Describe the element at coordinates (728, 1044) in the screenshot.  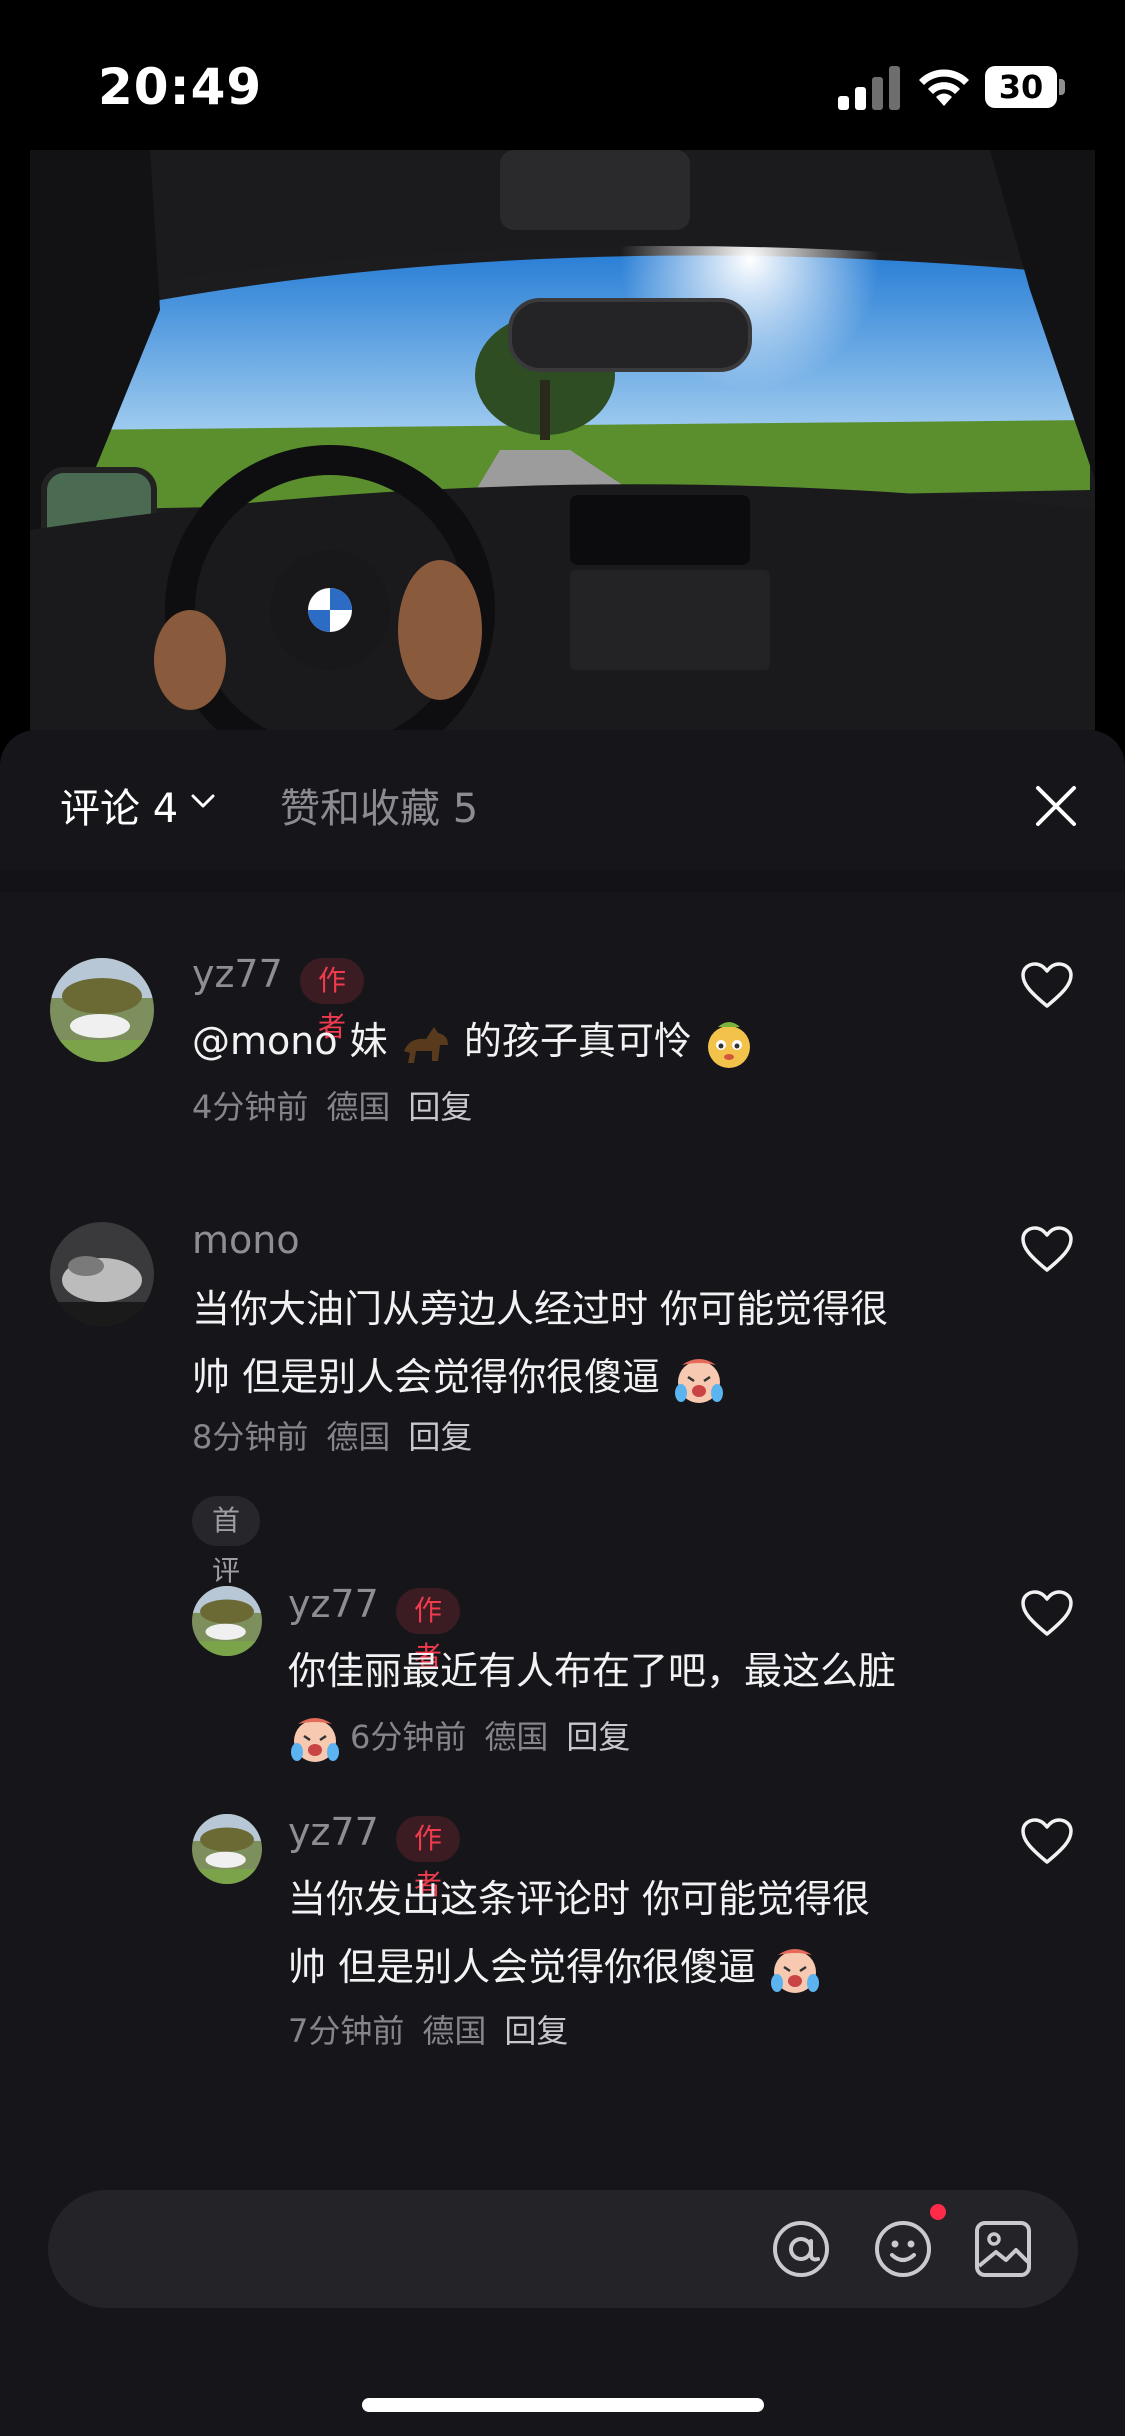
I see `face-emoji` at that location.